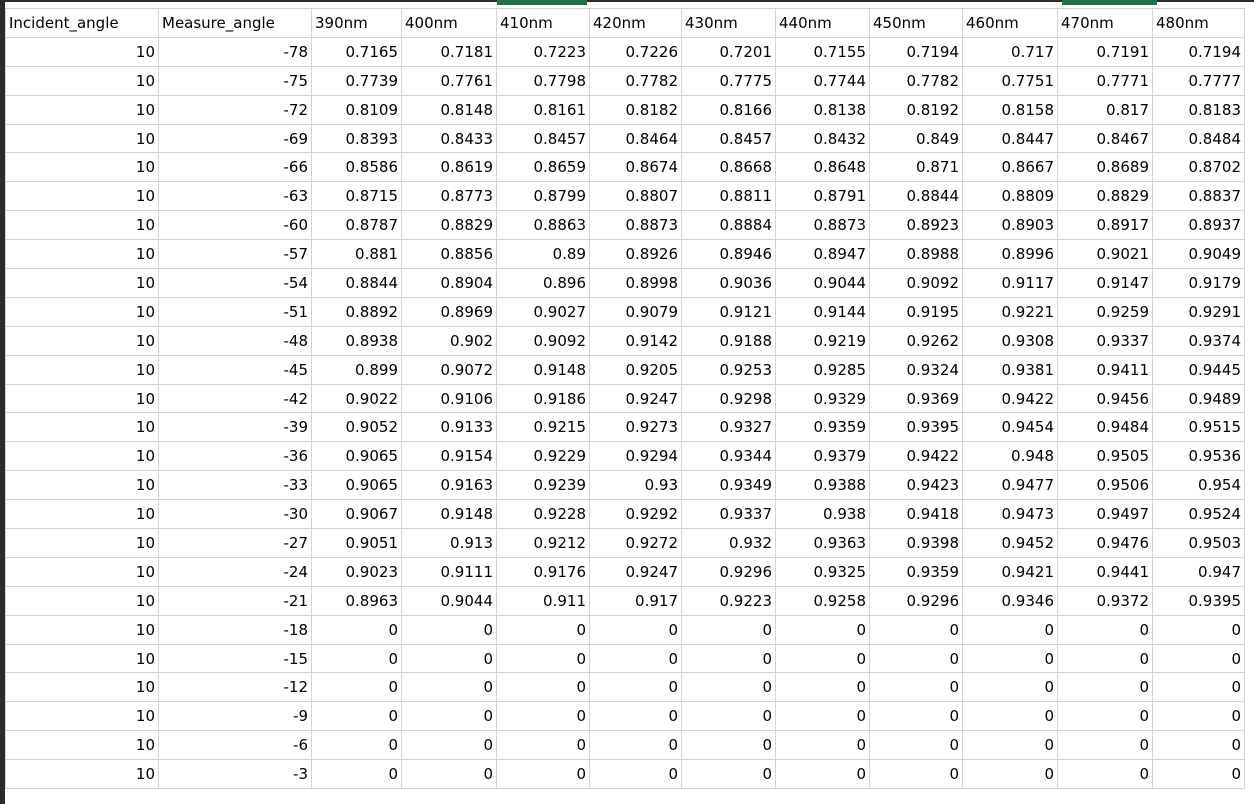  I want to click on table-cell: 0.9121, so click(728, 311).